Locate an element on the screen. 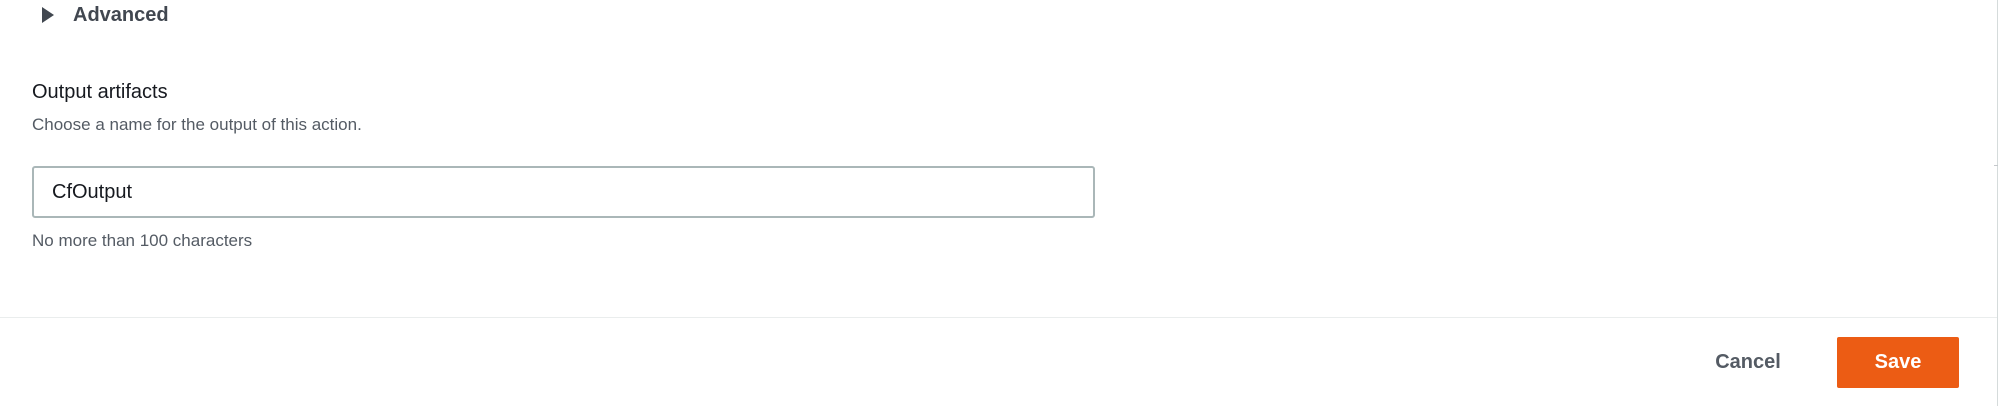 The height and width of the screenshot is (406, 1998). advanced-section-toggle: Advanced is located at coordinates (105, 15).